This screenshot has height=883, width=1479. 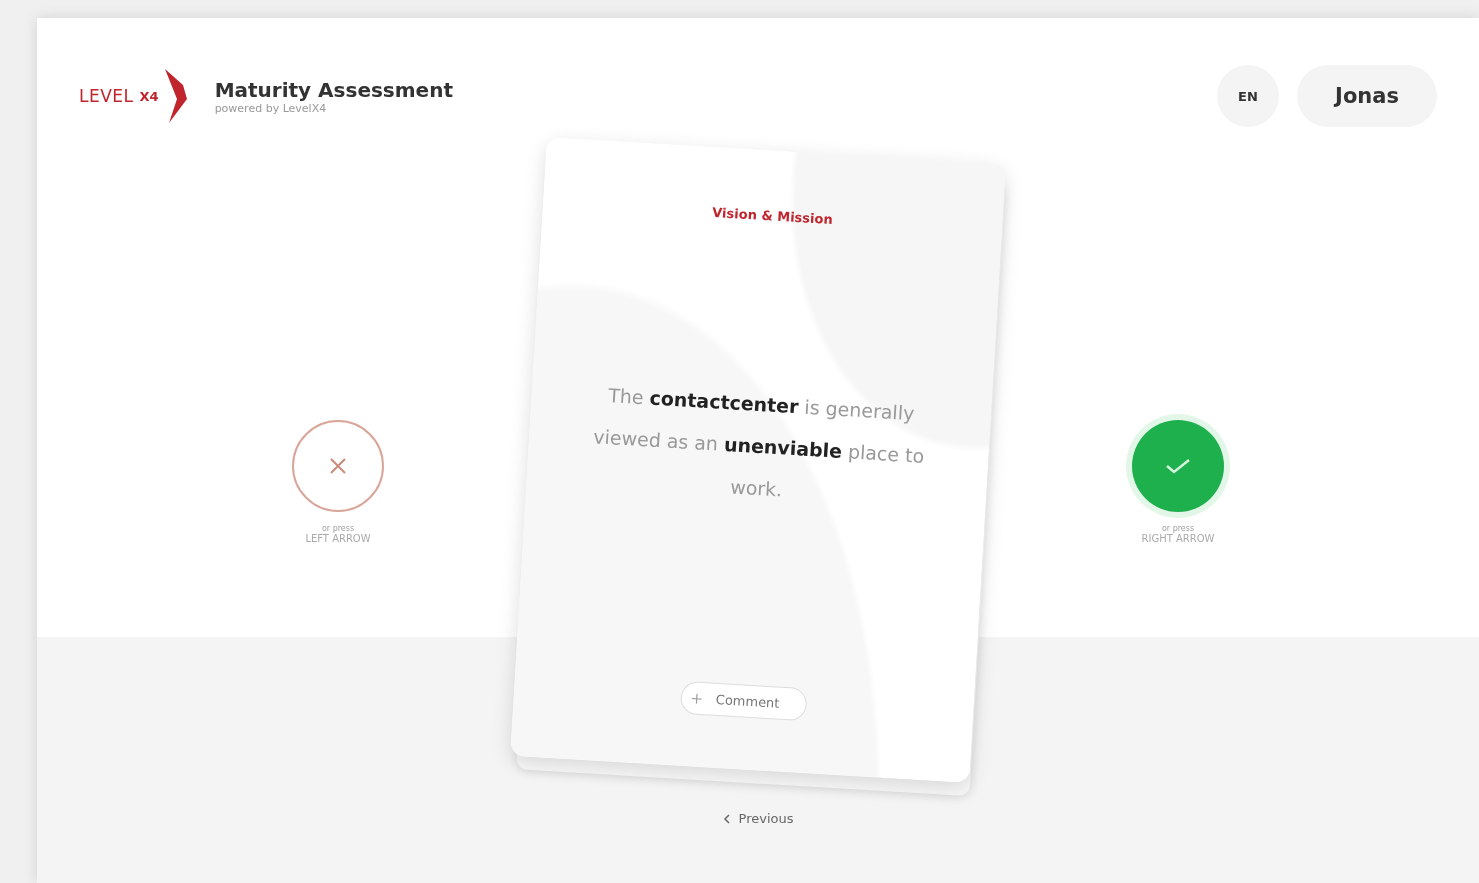 I want to click on logo-mark: X4, so click(x=149, y=96).